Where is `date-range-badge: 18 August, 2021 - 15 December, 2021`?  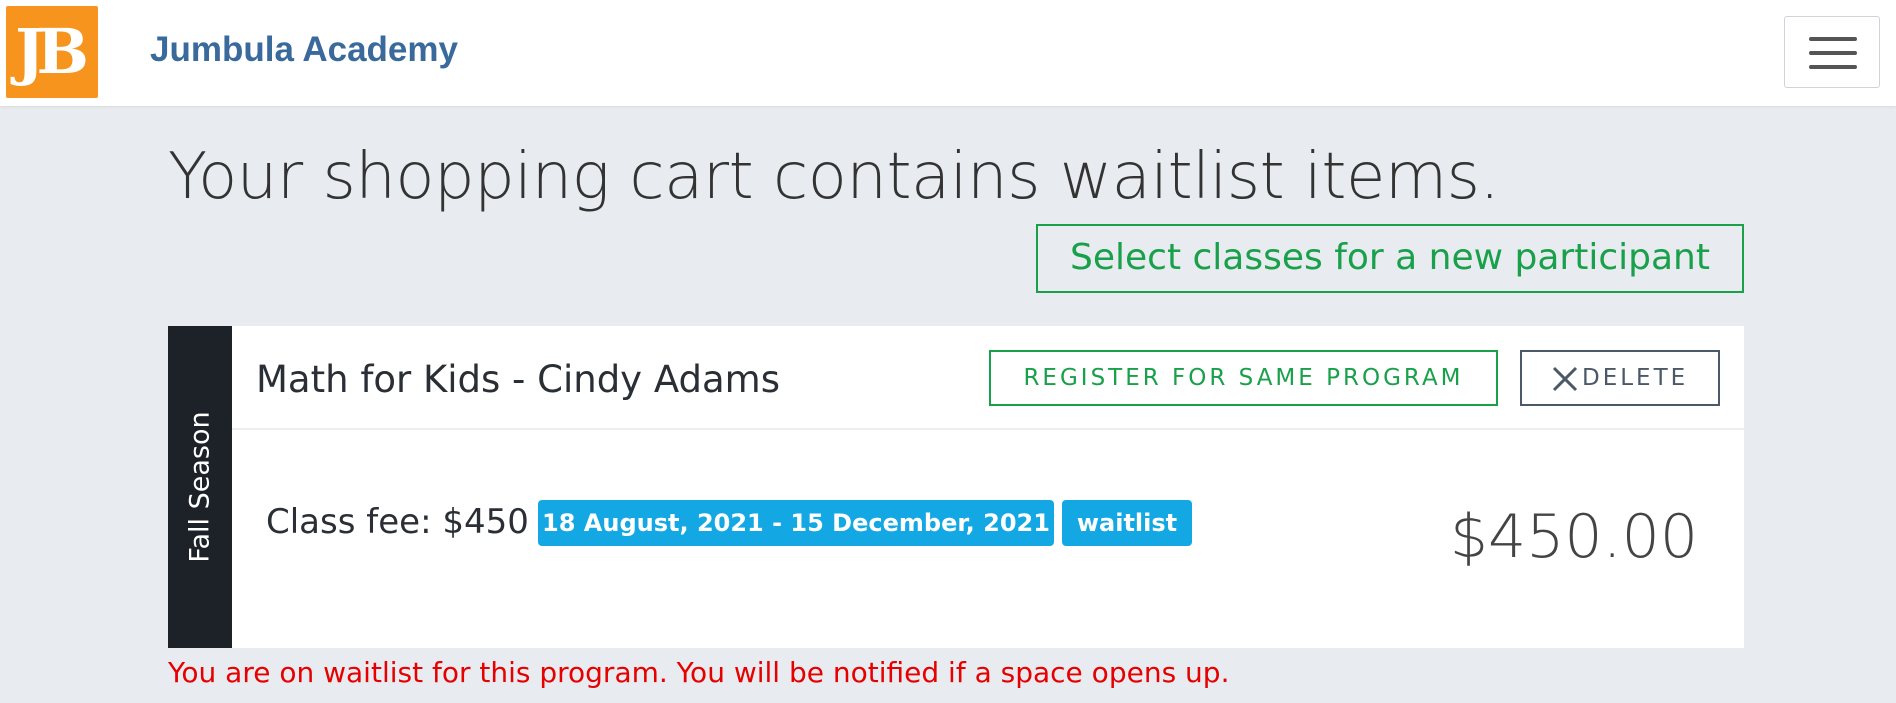
date-range-badge: 18 August, 2021 - 15 December, 2021 is located at coordinates (796, 523).